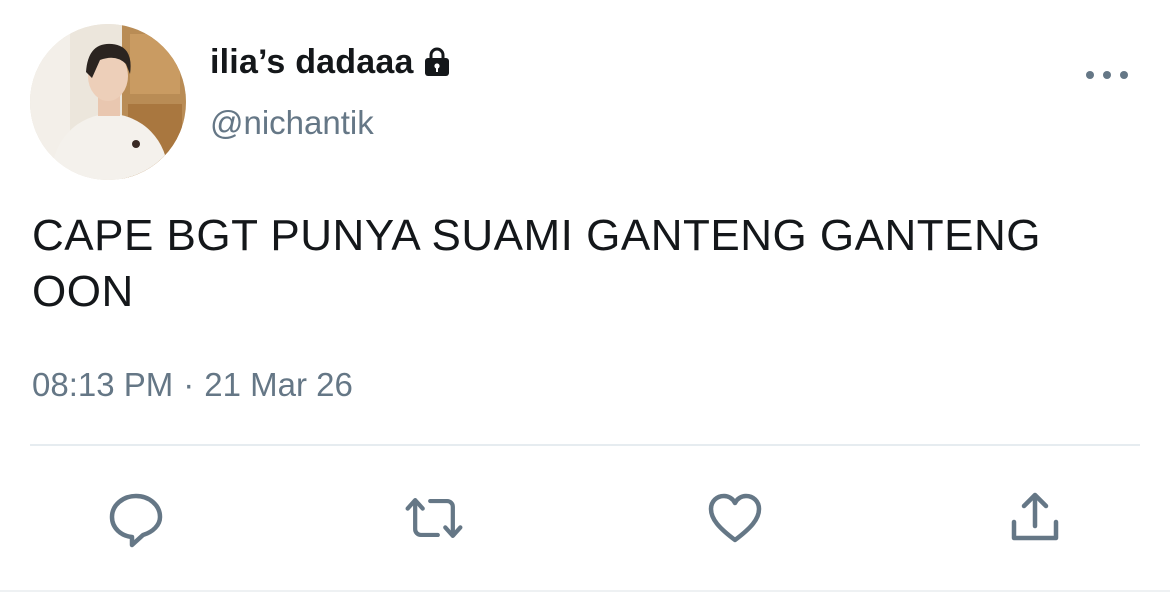  What do you see at coordinates (312, 62) in the screenshot?
I see `display-name: ilia’s dadaaa` at bounding box center [312, 62].